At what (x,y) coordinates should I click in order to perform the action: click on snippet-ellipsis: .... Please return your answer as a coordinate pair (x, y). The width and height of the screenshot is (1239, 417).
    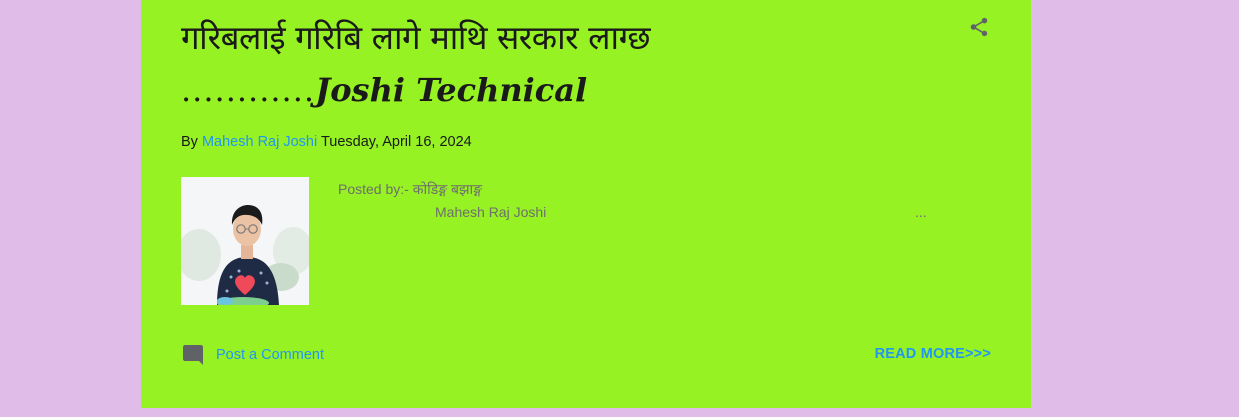
    Looking at the image, I should click on (921, 212).